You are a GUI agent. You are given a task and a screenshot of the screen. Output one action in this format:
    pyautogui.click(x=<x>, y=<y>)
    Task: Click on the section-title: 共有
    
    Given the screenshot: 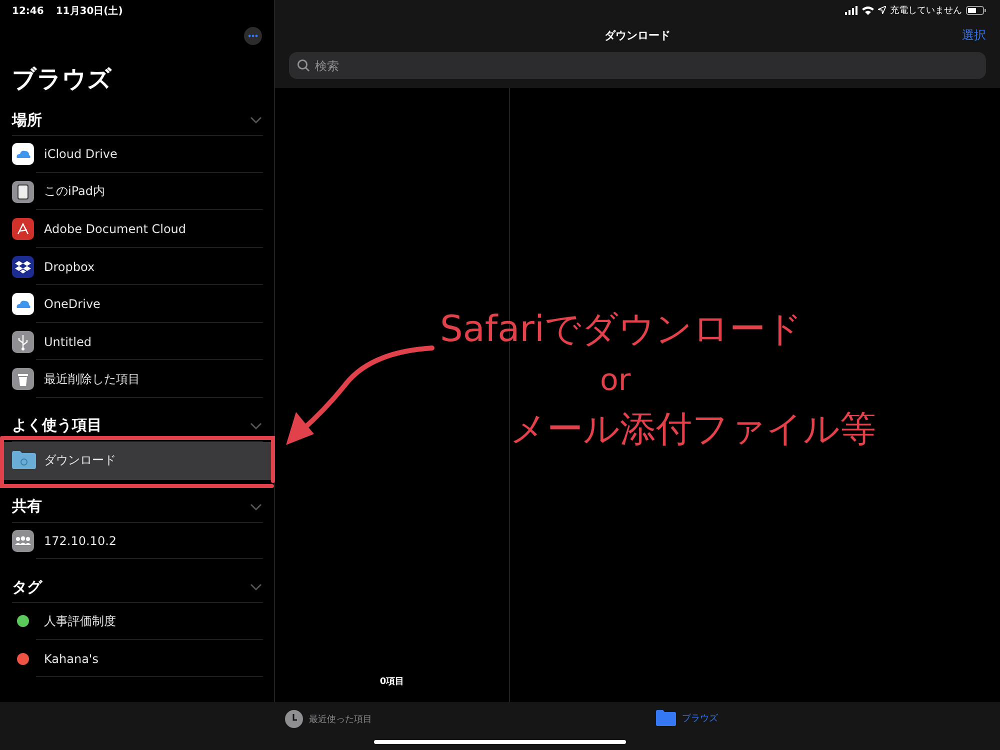 What is the action you would take?
    pyautogui.click(x=27, y=506)
    